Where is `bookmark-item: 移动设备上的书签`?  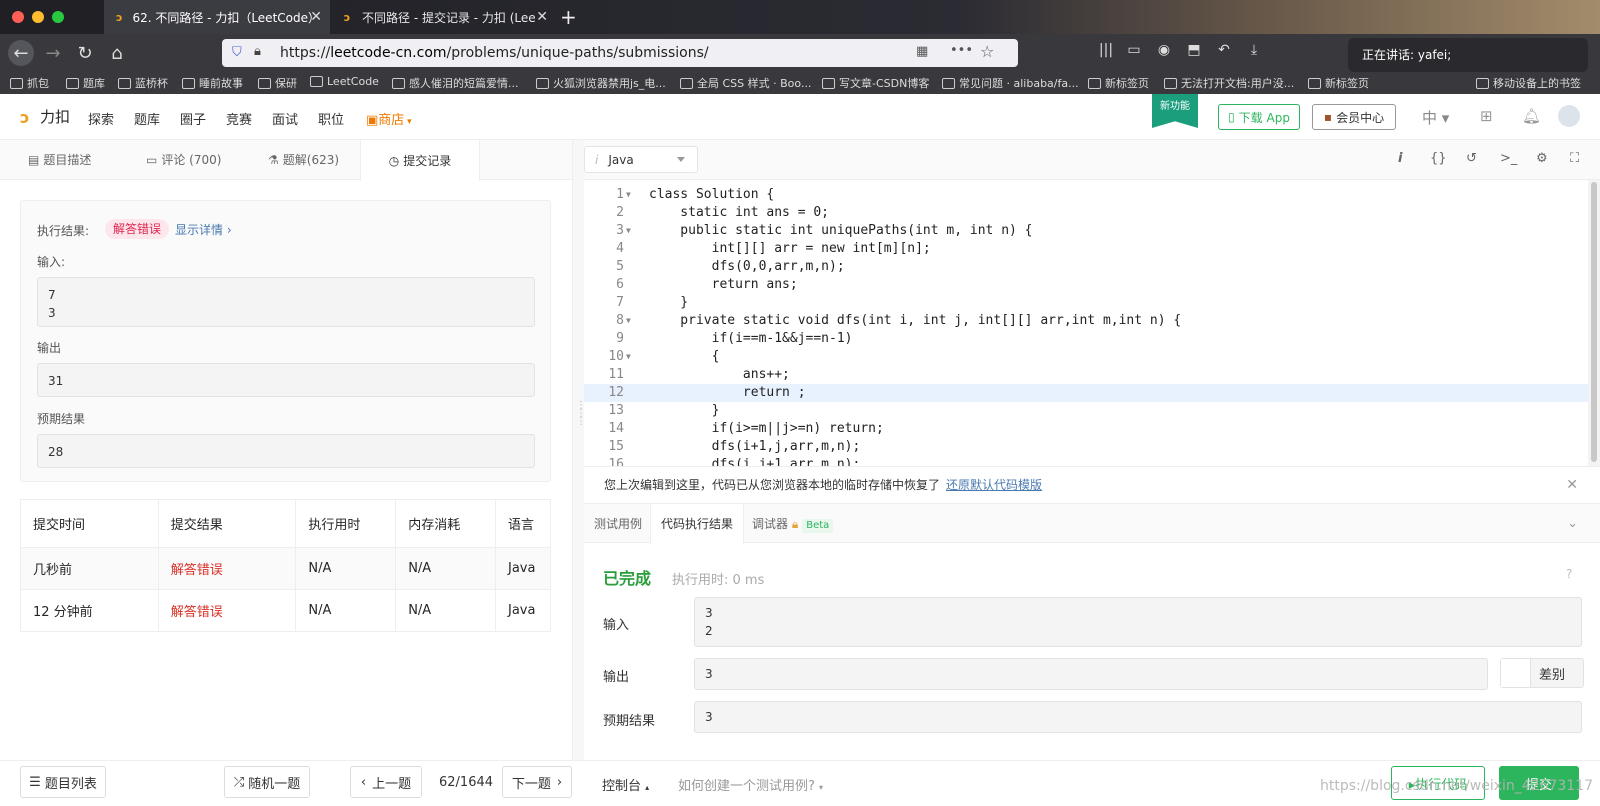 bookmark-item: 移动设备上的书签 is located at coordinates (1528, 83).